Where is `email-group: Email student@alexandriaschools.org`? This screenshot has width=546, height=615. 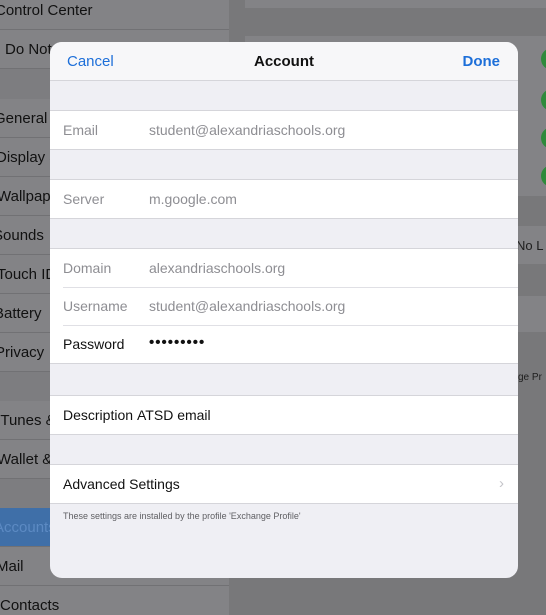
email-group: Email student@alexandriaschools.org is located at coordinates (284, 130).